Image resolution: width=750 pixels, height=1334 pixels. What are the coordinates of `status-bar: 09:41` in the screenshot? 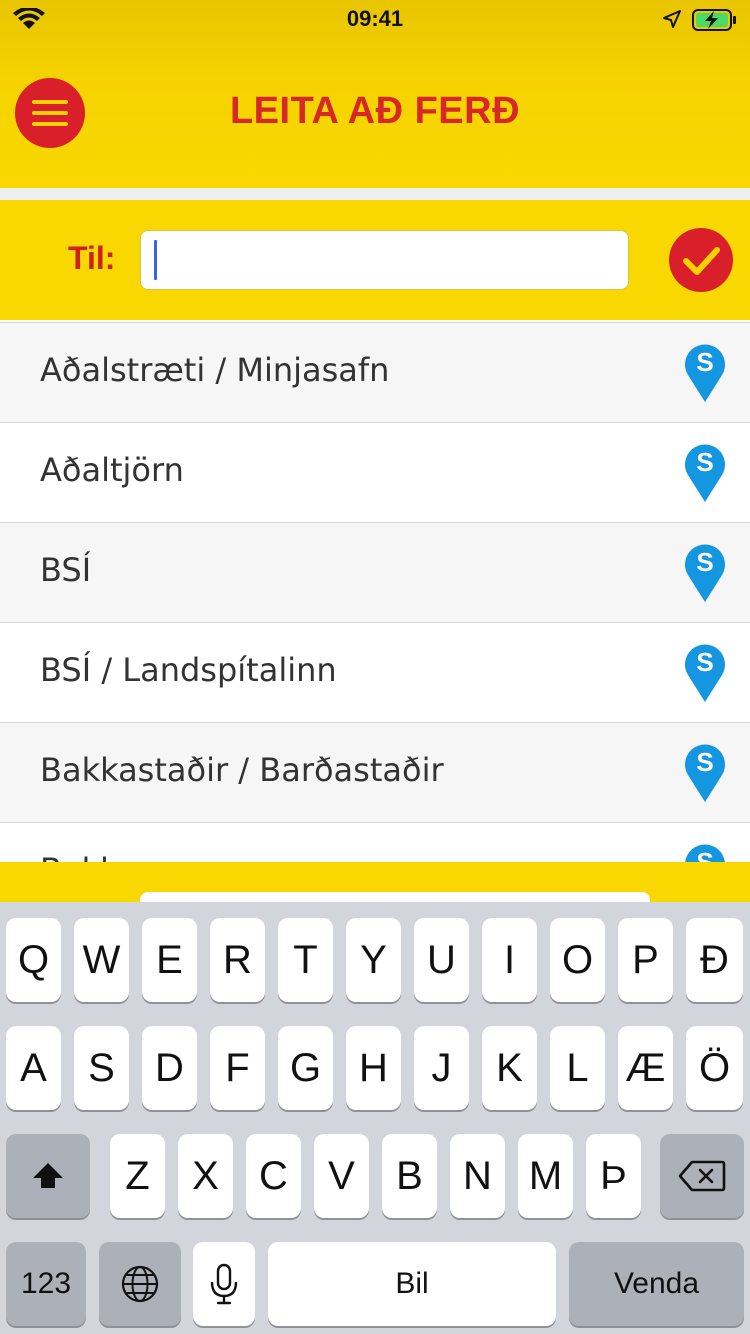 It's located at (375, 20).